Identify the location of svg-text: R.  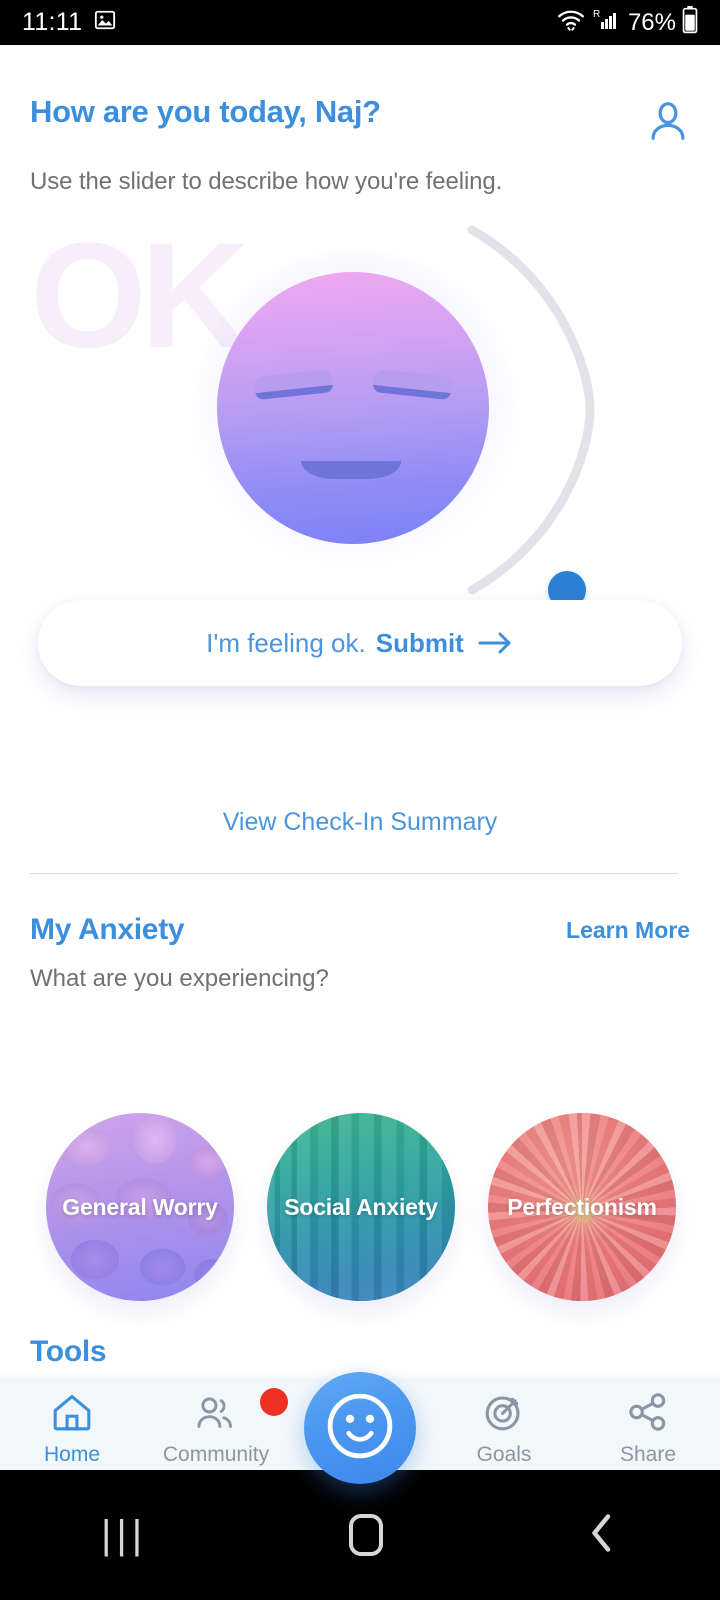
(596, 14).